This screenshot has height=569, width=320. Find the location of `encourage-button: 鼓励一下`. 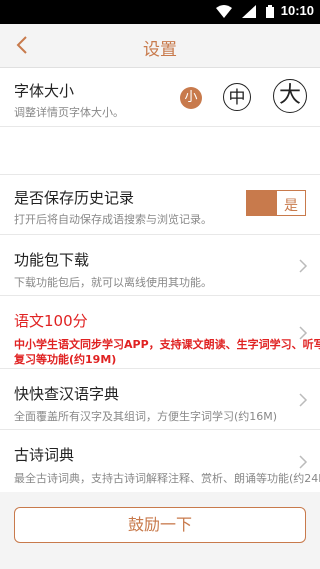

encourage-button: 鼓励一下 is located at coordinates (160, 525).